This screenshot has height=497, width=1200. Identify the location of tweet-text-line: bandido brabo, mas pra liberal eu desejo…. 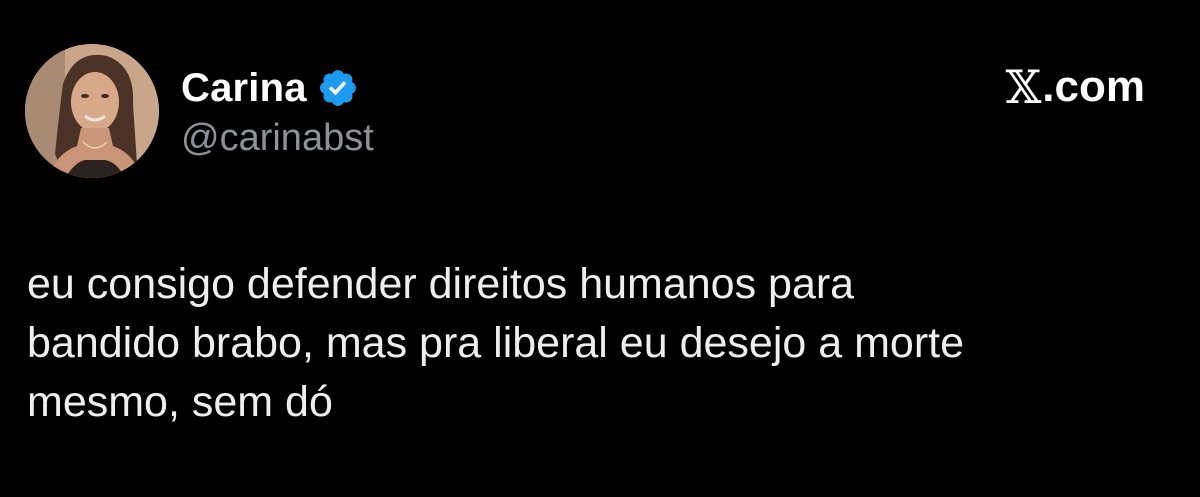
(496, 343).